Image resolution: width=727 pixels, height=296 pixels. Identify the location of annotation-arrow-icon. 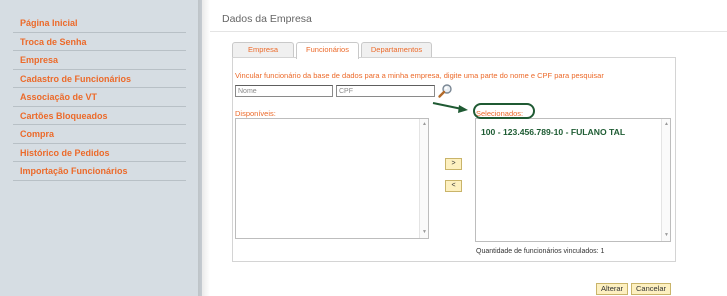
(450, 107).